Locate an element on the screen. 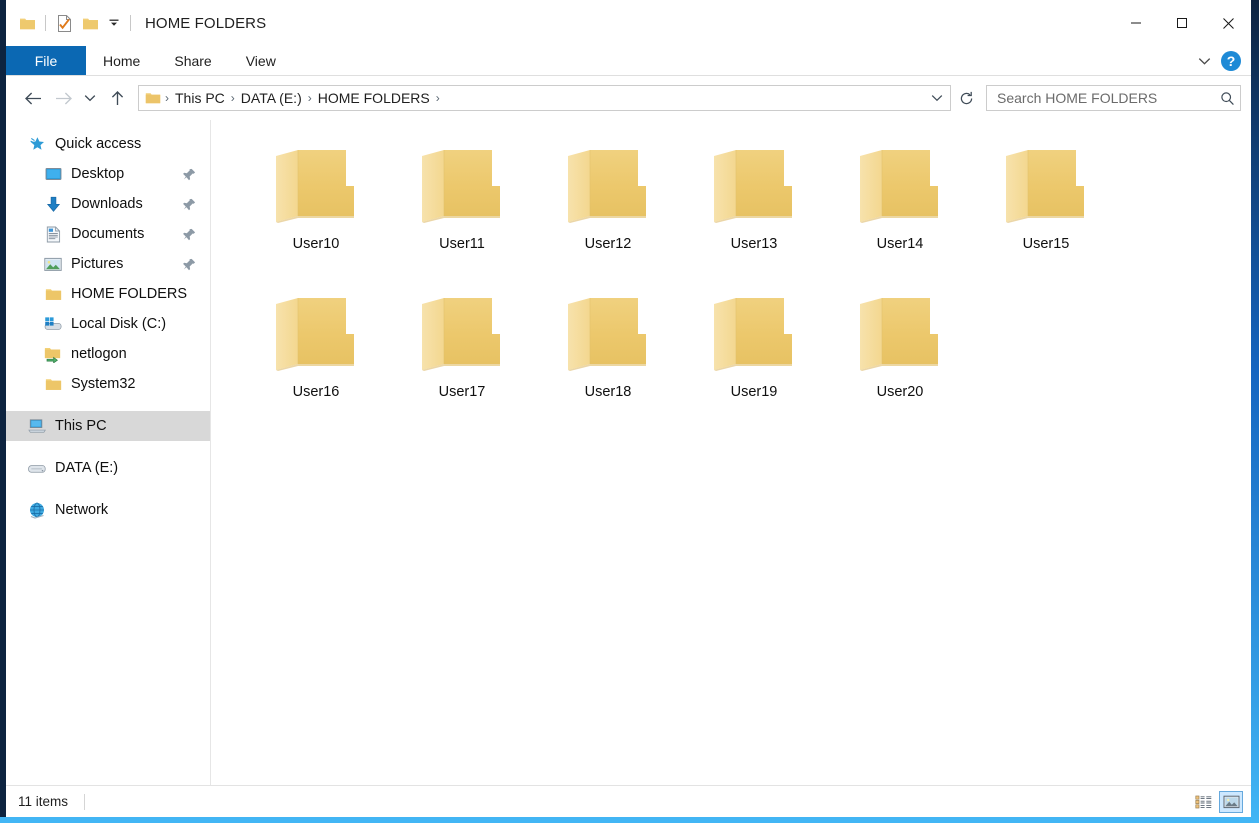 The image size is (1259, 823). breadcrumb-bar: › This PC › DATA (E:) › HOME FOLDERS › is located at coordinates (544, 98).